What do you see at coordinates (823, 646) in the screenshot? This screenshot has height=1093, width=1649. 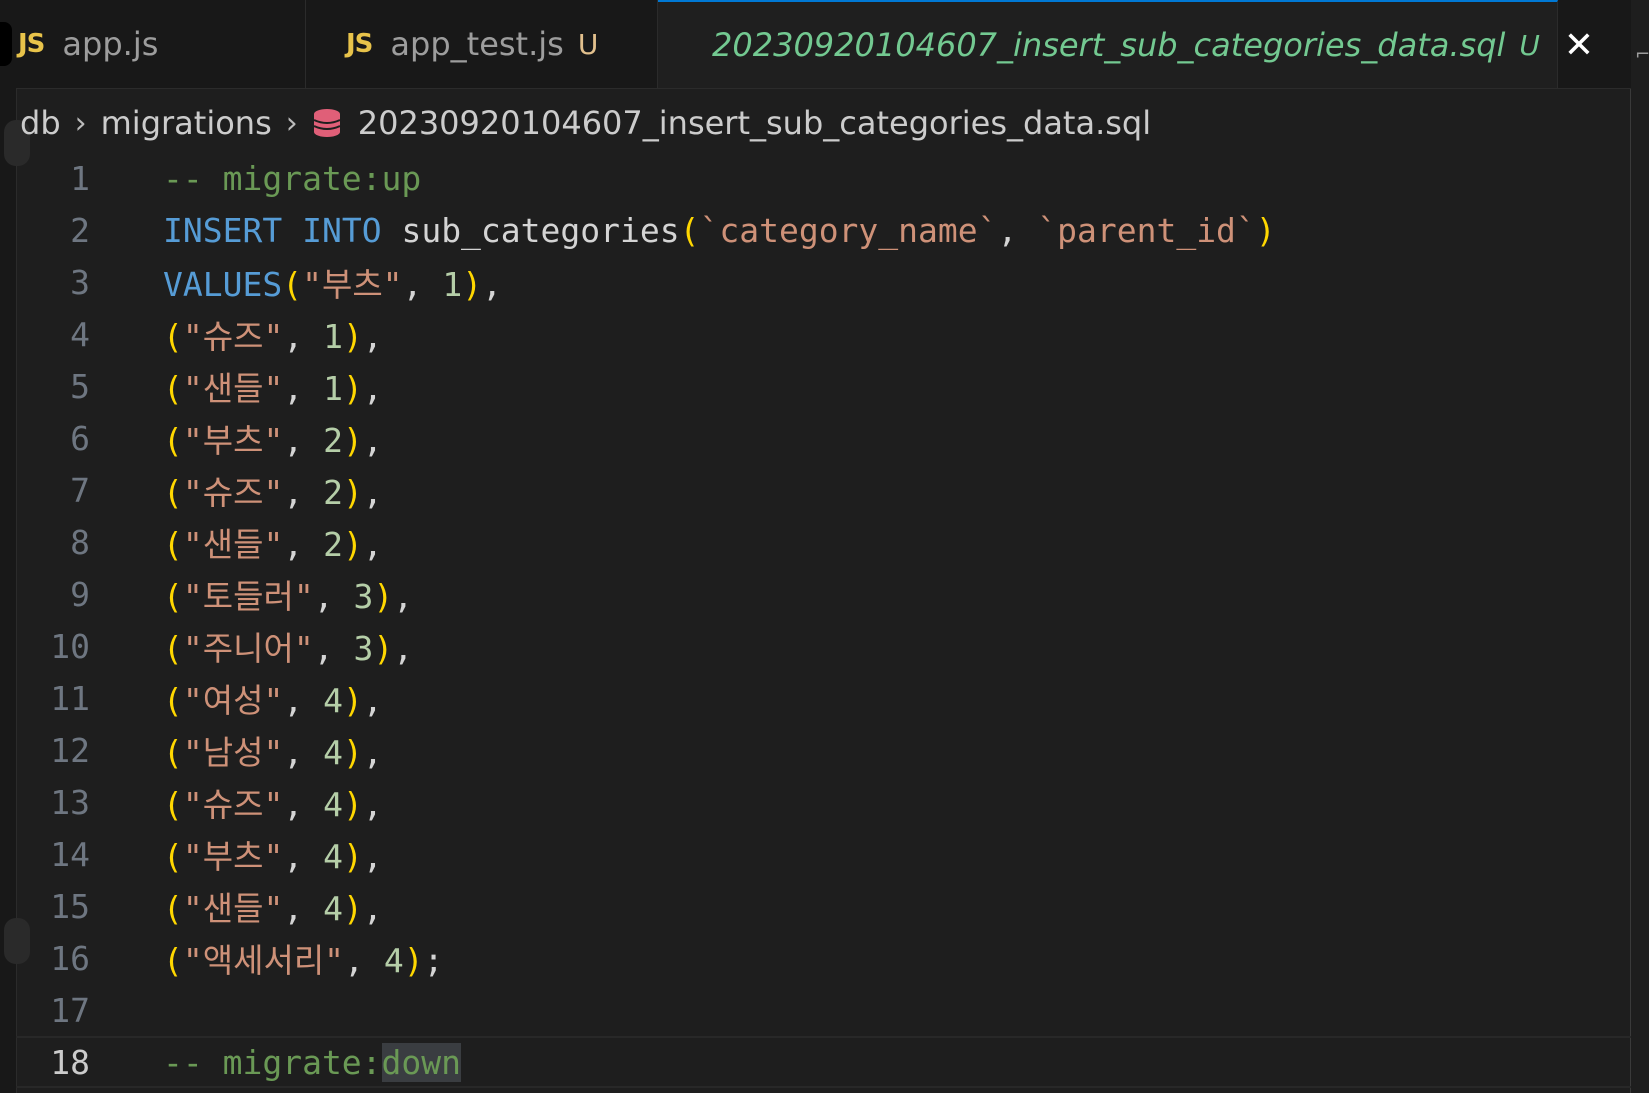 I see `code-line: 10 ("주니어", 3),` at bounding box center [823, 646].